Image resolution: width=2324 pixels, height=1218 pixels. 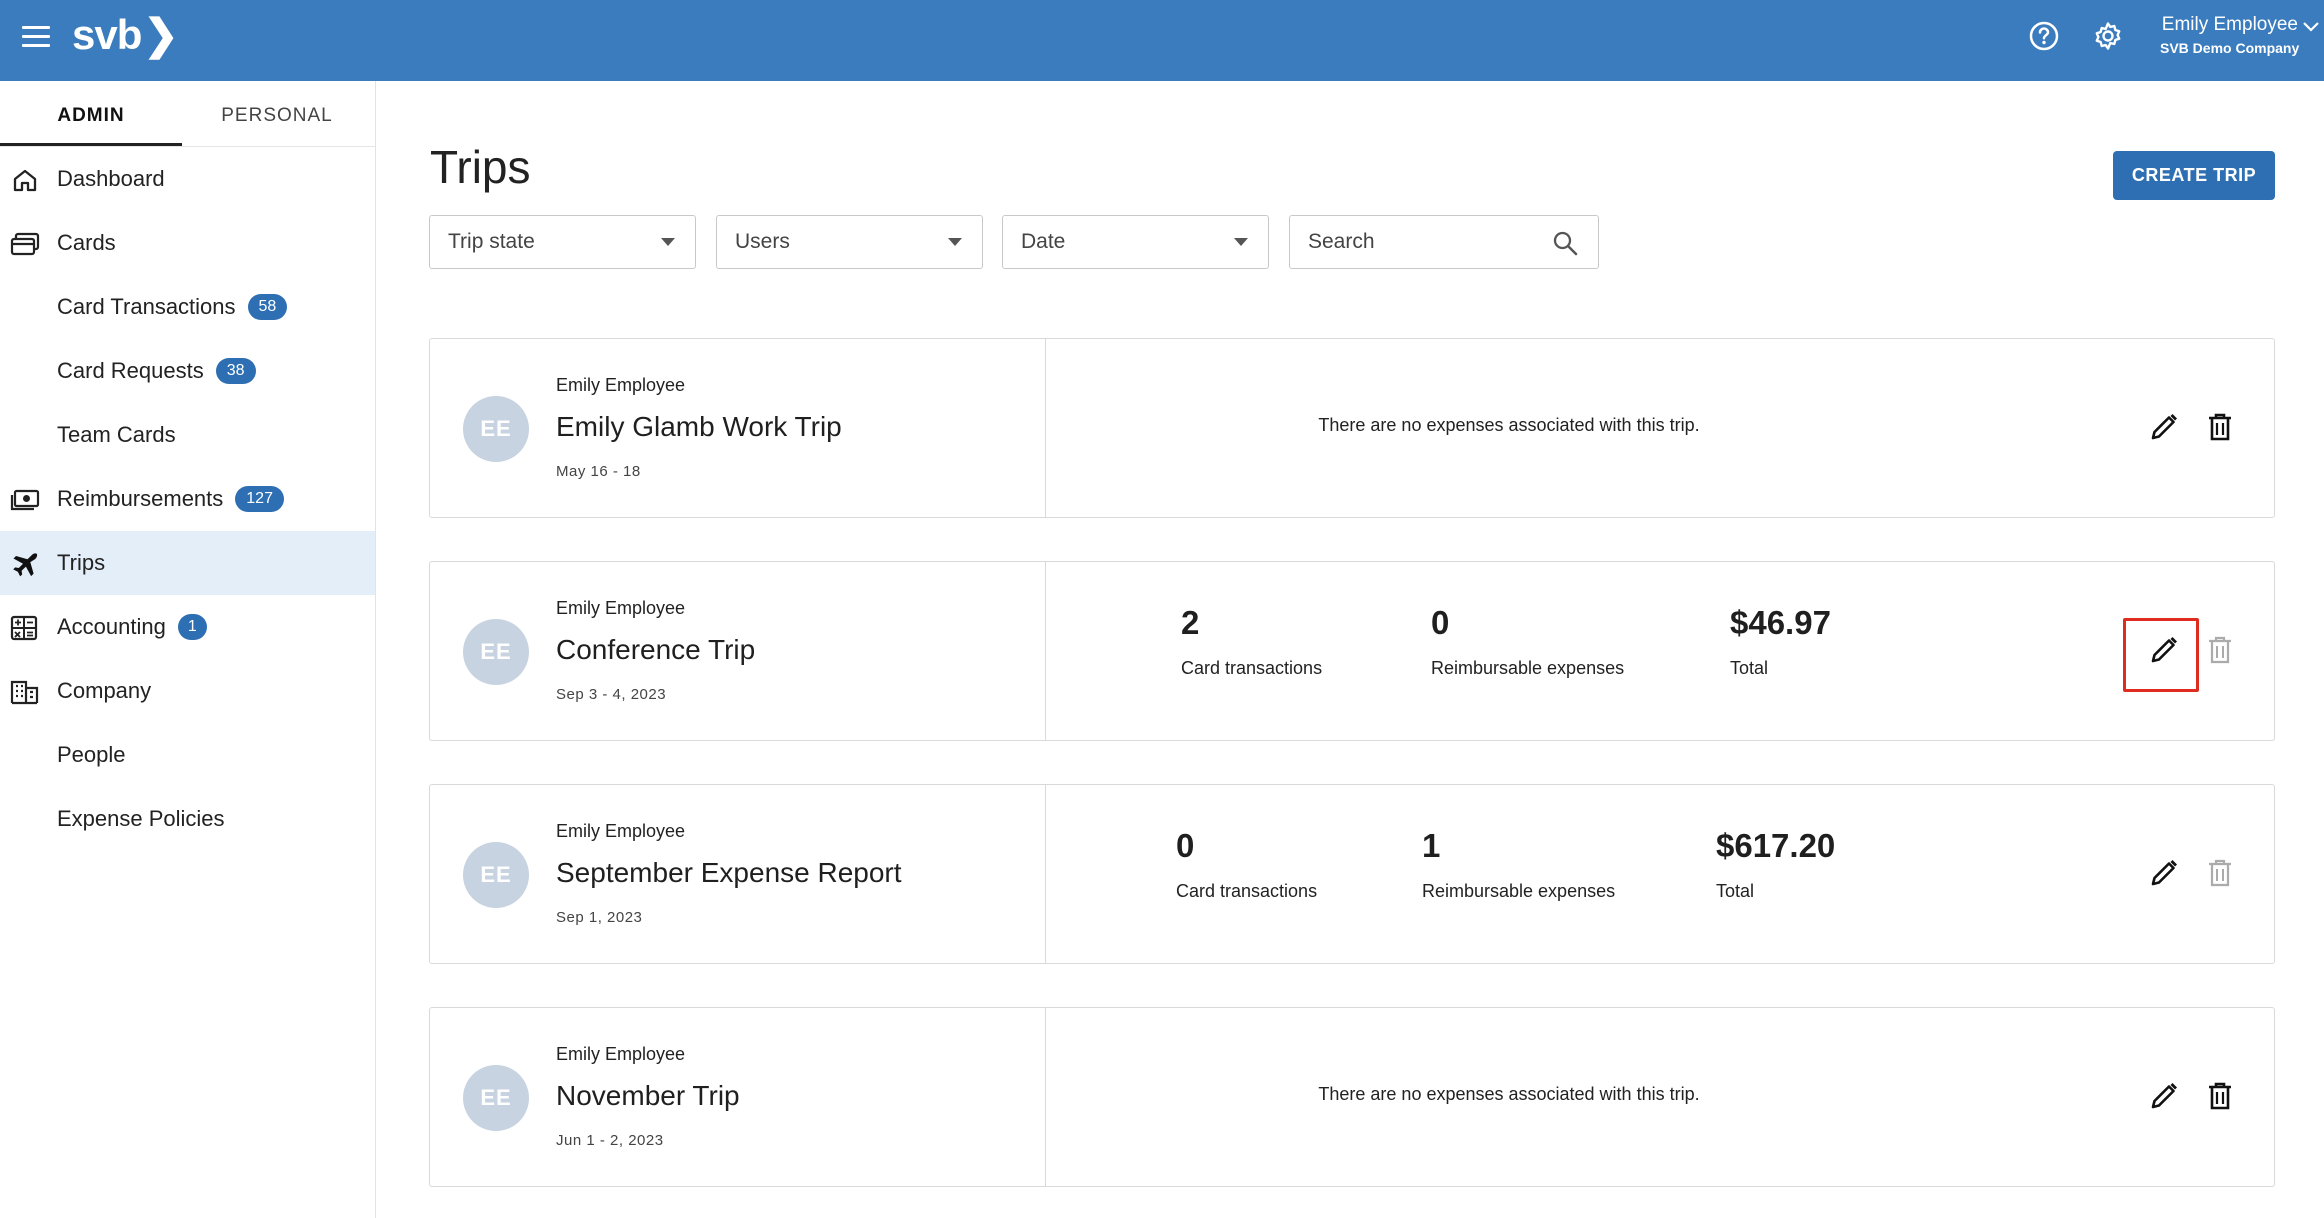 What do you see at coordinates (1527, 641) in the screenshot?
I see `reimbursable-expenses-stat: 0 Reimbursable expenses` at bounding box center [1527, 641].